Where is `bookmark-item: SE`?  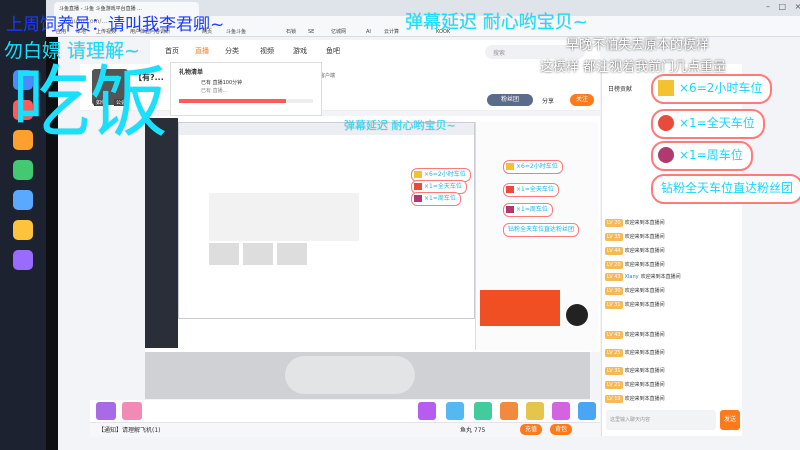
bookmark-item: SE is located at coordinates (311, 32).